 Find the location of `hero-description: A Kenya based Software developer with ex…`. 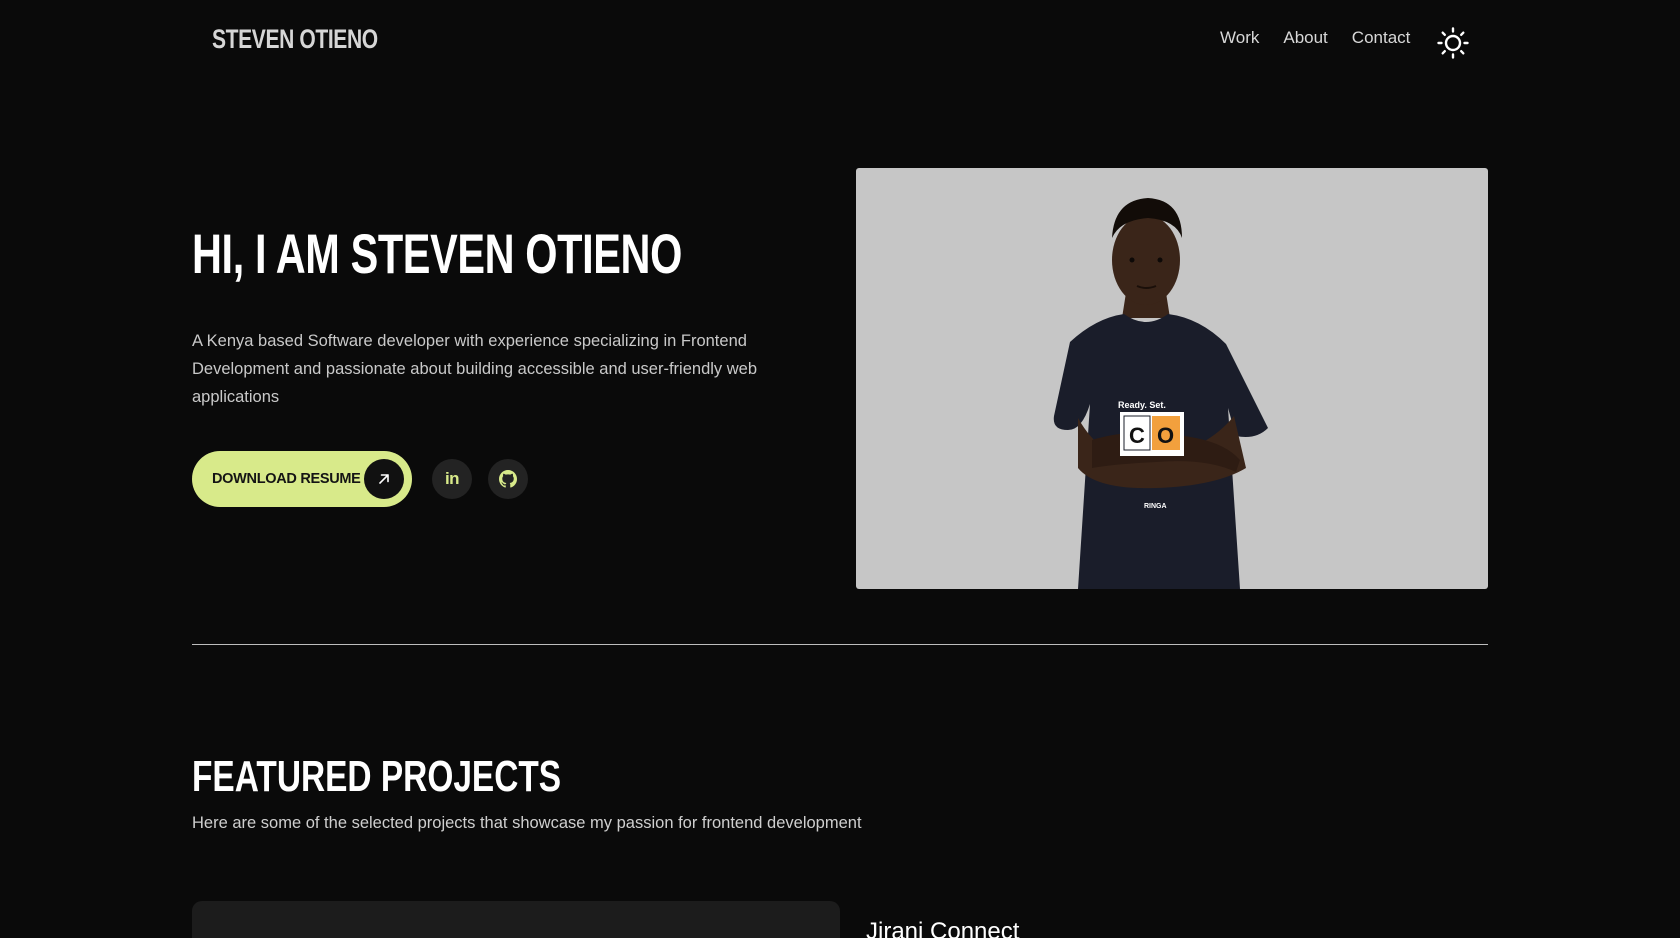

hero-description: A Kenya based Software developer with ex… is located at coordinates (475, 369).